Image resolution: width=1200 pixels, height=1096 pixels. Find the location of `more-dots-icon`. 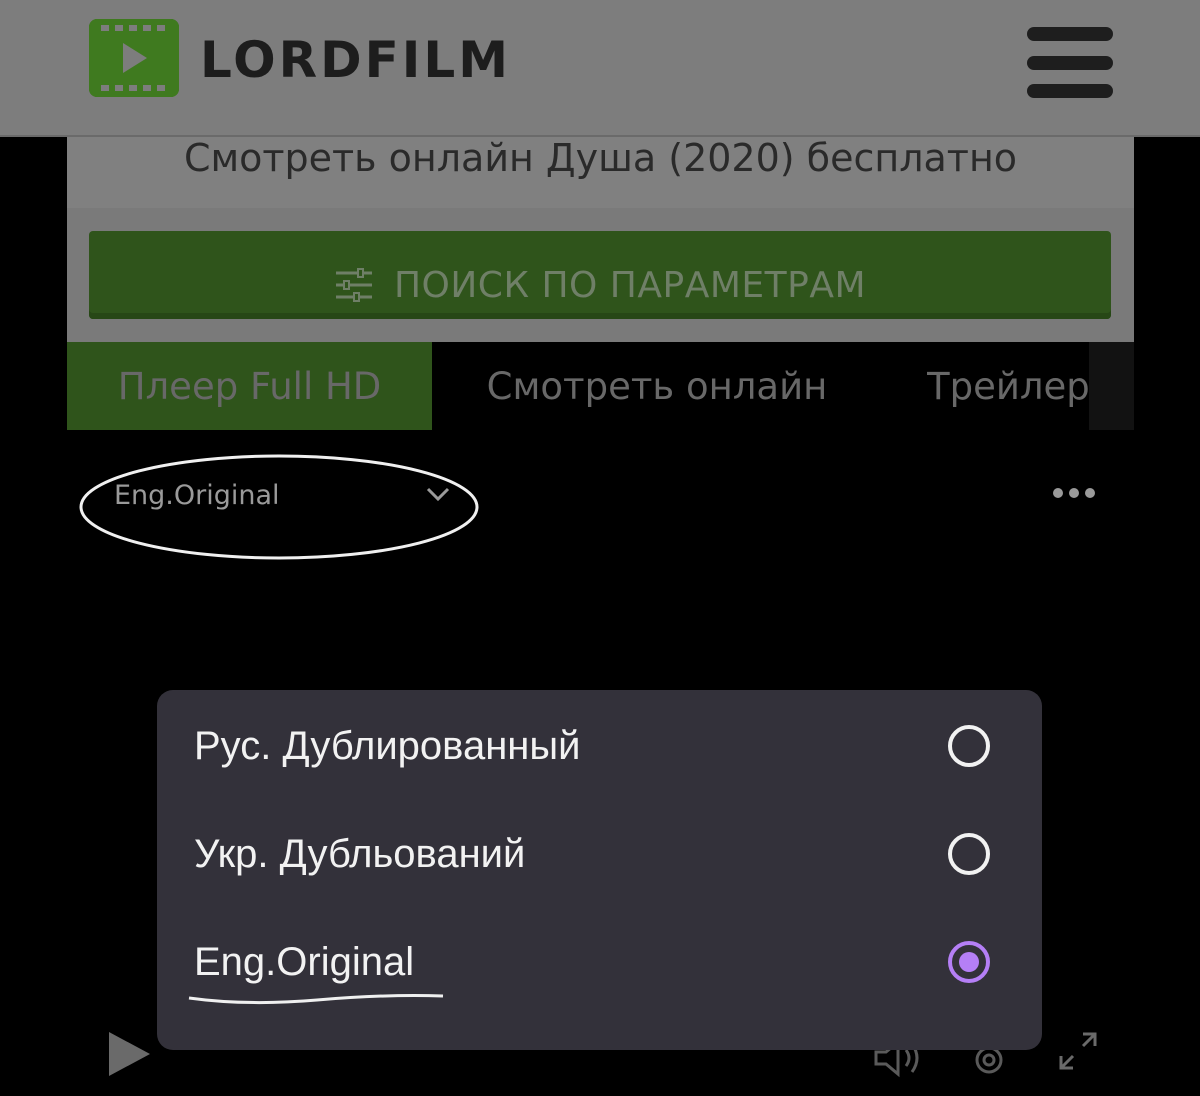

more-dots-icon is located at coordinates (1074, 494).